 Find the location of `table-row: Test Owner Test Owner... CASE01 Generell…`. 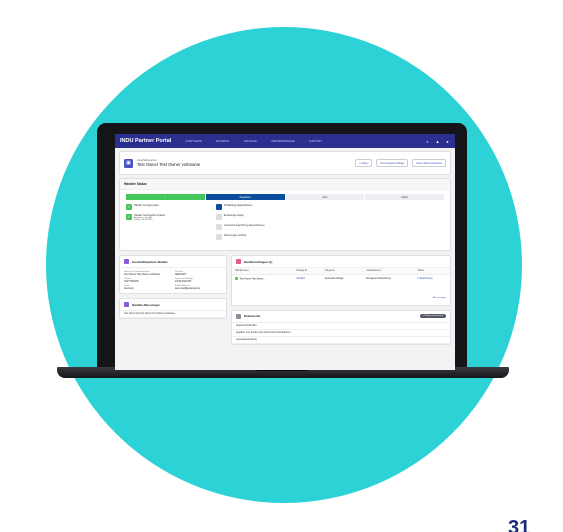

table-row: Test Owner Test Owner... CASE01 Generell… is located at coordinates (341, 279).